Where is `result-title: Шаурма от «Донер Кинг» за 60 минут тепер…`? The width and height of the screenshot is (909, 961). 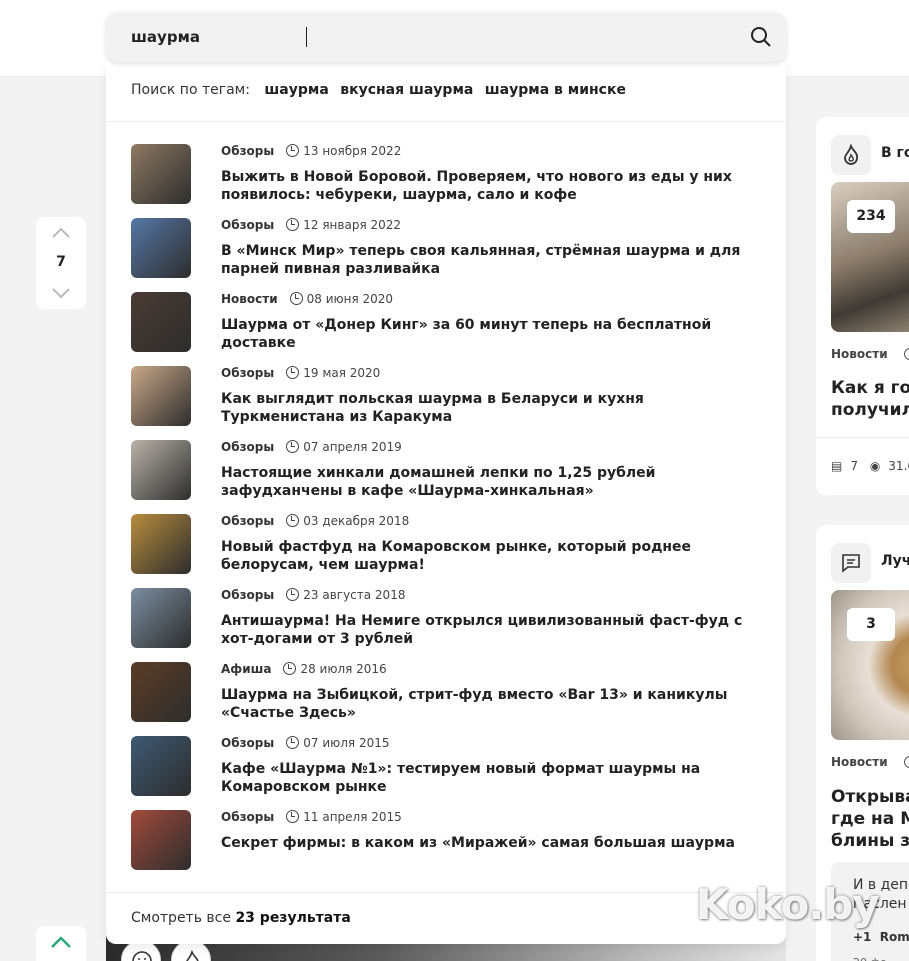
result-title: Шаурма от «Донер Кинг» за 60 минут тепер… is located at coordinates (496, 334).